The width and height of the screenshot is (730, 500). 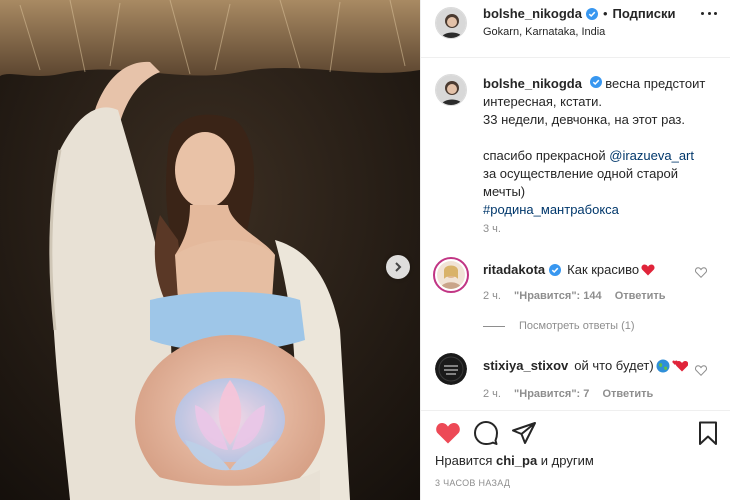 What do you see at coordinates (551, 209) in the screenshot?
I see `hashtag-link: #родина_мантрабокса` at bounding box center [551, 209].